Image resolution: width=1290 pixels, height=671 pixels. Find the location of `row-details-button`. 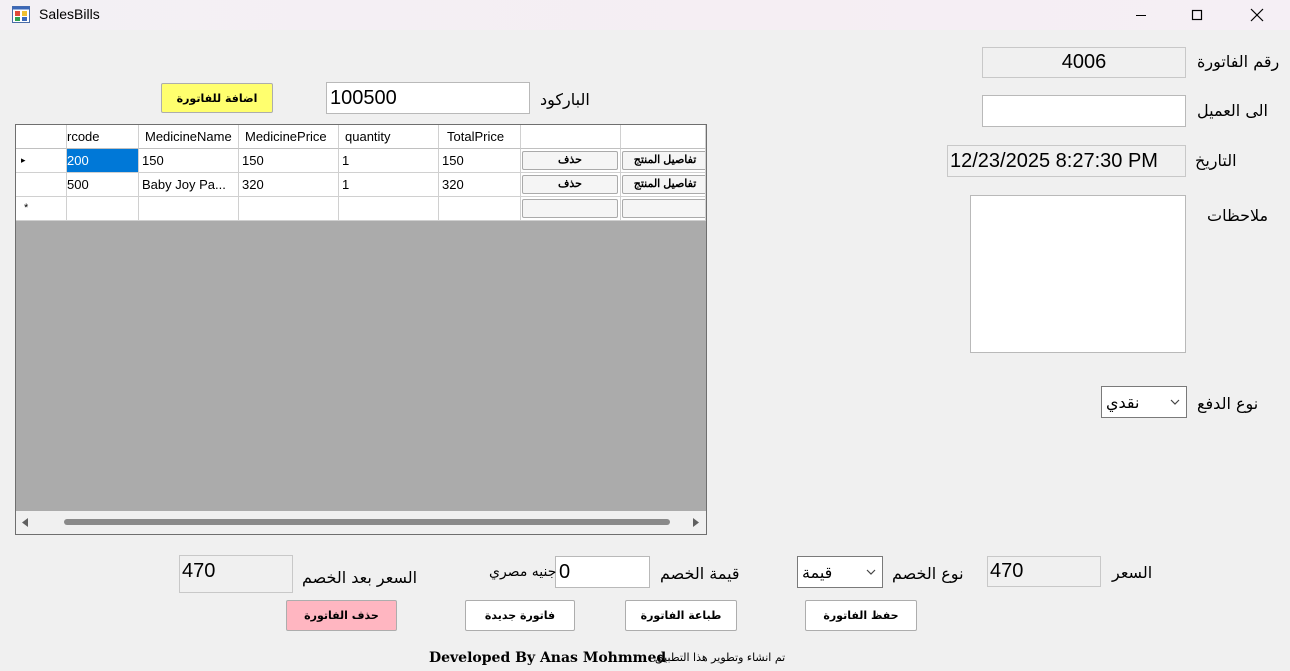

row-details-button is located at coordinates (663, 208).